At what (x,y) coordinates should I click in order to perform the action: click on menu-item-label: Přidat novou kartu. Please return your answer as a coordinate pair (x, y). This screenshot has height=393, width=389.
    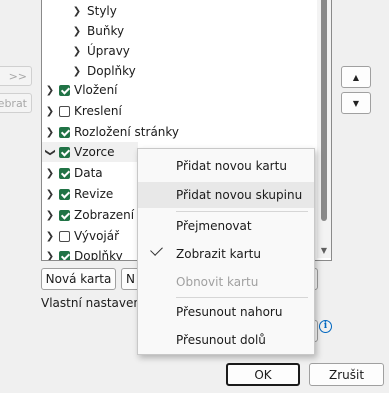
    Looking at the image, I should click on (231, 166).